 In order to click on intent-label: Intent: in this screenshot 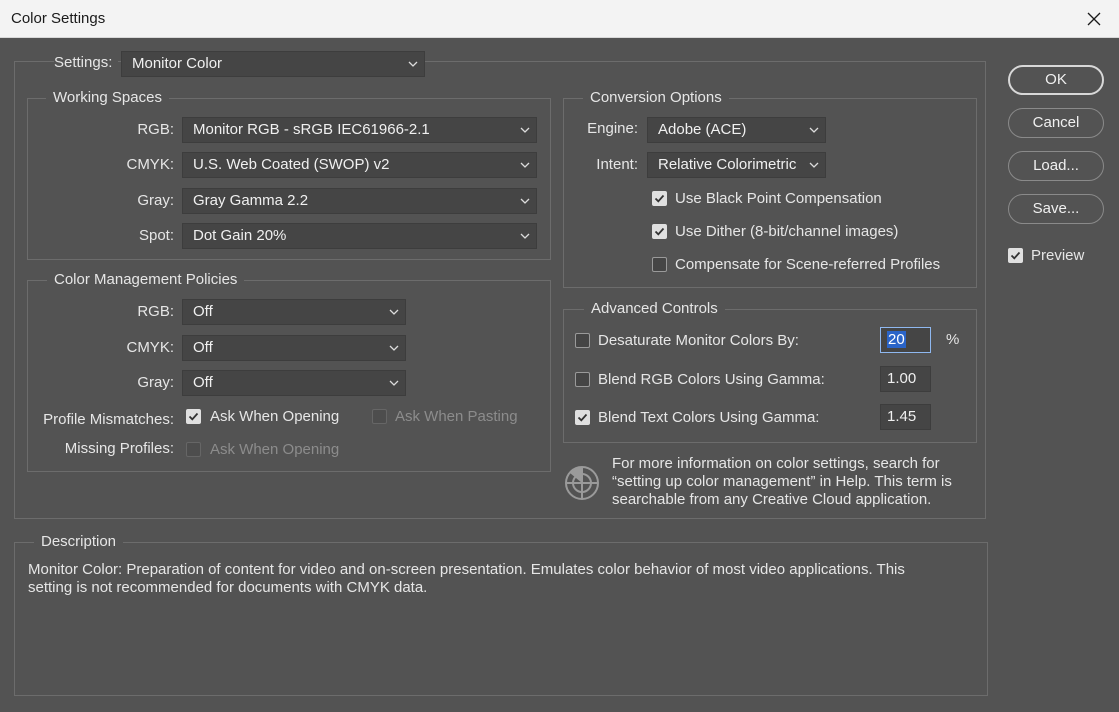, I will do `click(617, 164)`.